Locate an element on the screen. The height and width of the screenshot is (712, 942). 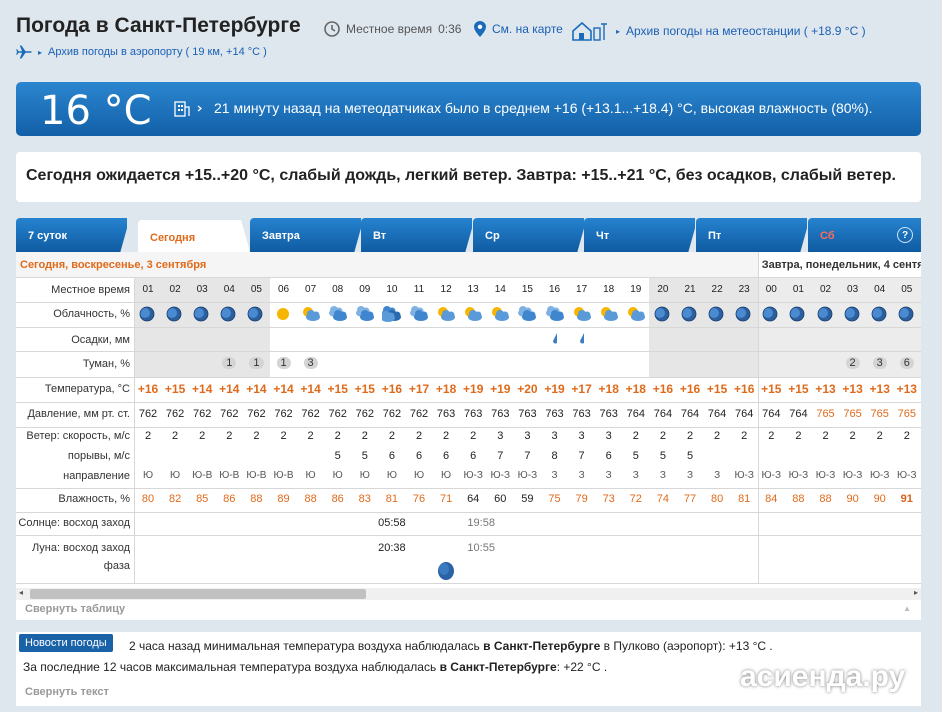
help-icon: ? is located at coordinates (905, 235).